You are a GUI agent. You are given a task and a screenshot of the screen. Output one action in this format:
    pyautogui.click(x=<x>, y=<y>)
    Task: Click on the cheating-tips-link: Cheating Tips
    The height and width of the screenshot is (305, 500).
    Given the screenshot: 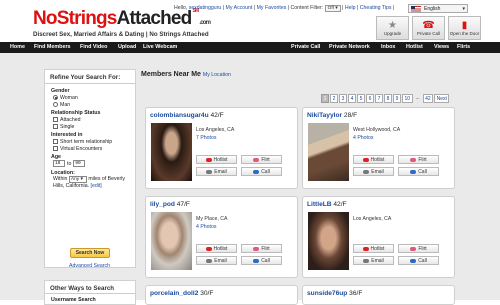 What is the action you would take?
    pyautogui.click(x=376, y=8)
    